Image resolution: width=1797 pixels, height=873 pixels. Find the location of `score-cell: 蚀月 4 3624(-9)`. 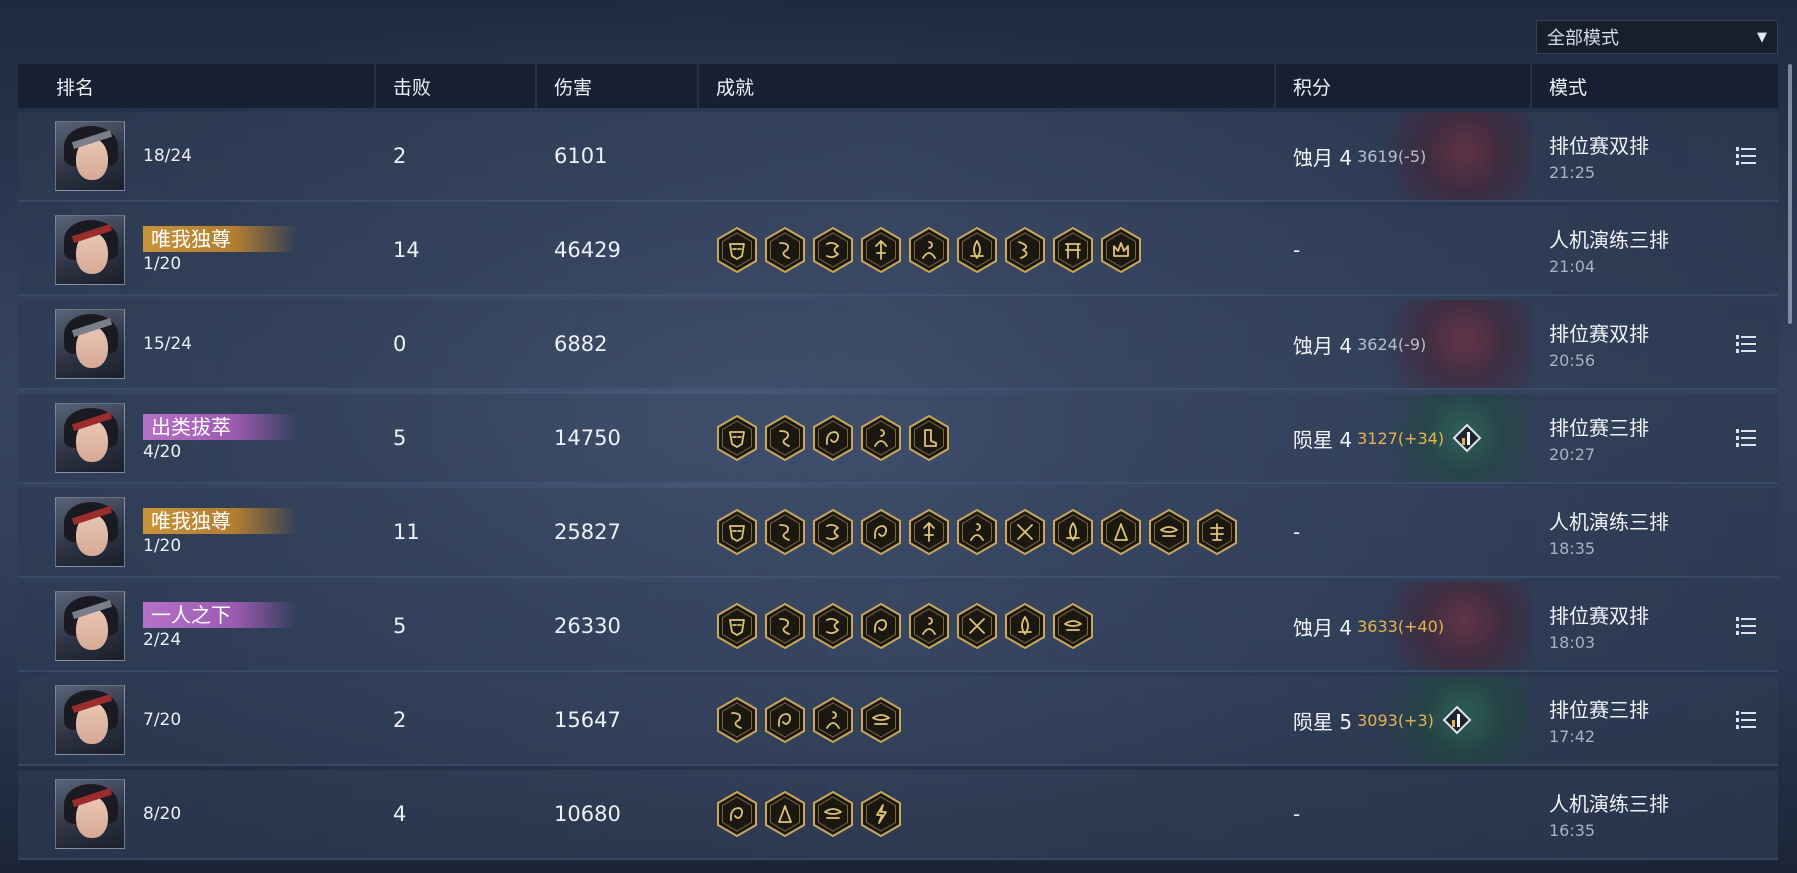

score-cell: 蚀月 4 3624(-9) is located at coordinates (1404, 344).